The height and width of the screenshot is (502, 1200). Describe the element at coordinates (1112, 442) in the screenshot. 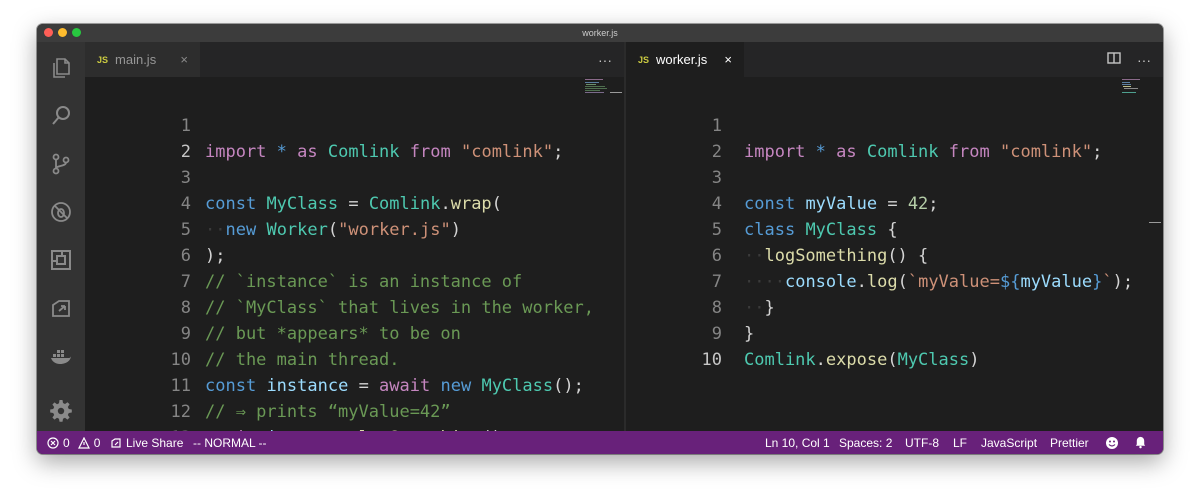

I see `feedback-smiley-icon` at that location.